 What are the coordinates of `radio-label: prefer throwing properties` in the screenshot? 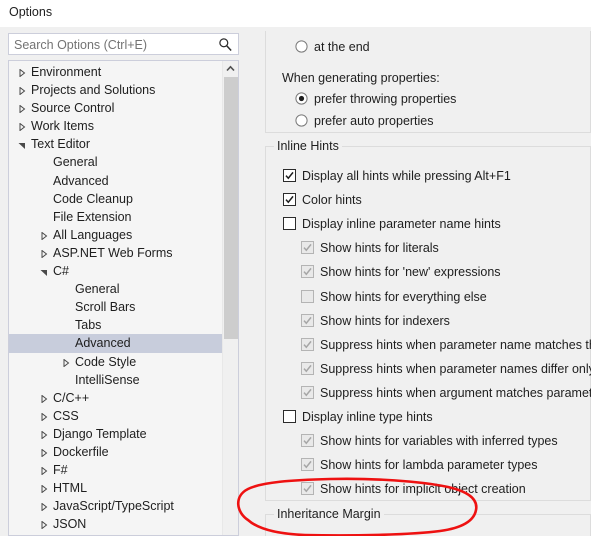 It's located at (385, 99).